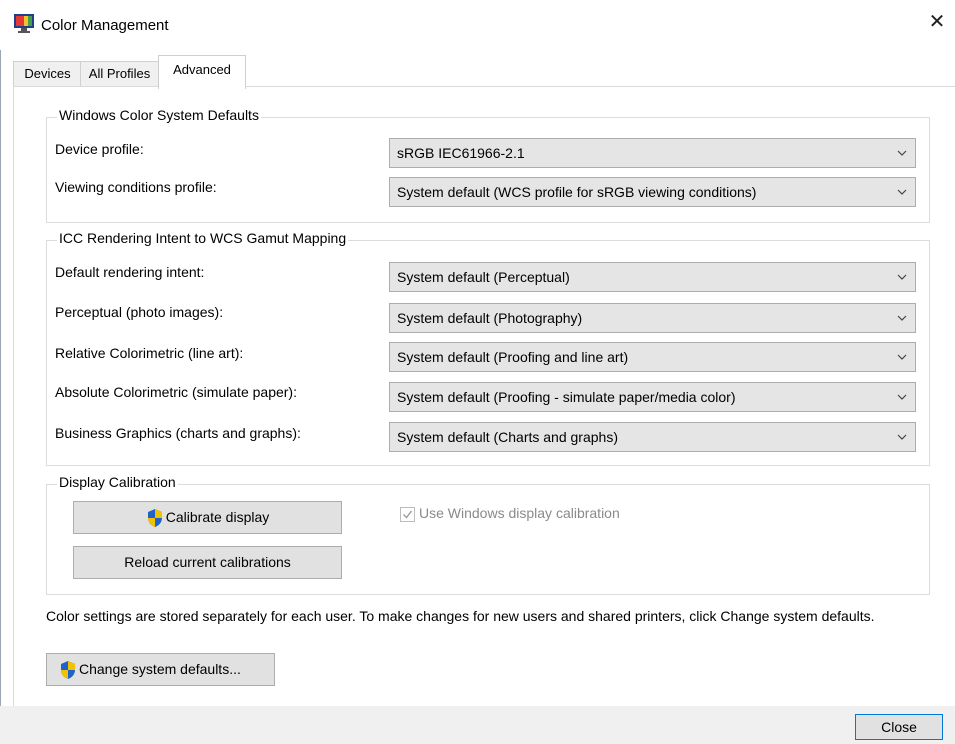 The width and height of the screenshot is (955, 744). What do you see at coordinates (652, 277) in the screenshot?
I see `default-intent-select: System default (Perceptual)` at bounding box center [652, 277].